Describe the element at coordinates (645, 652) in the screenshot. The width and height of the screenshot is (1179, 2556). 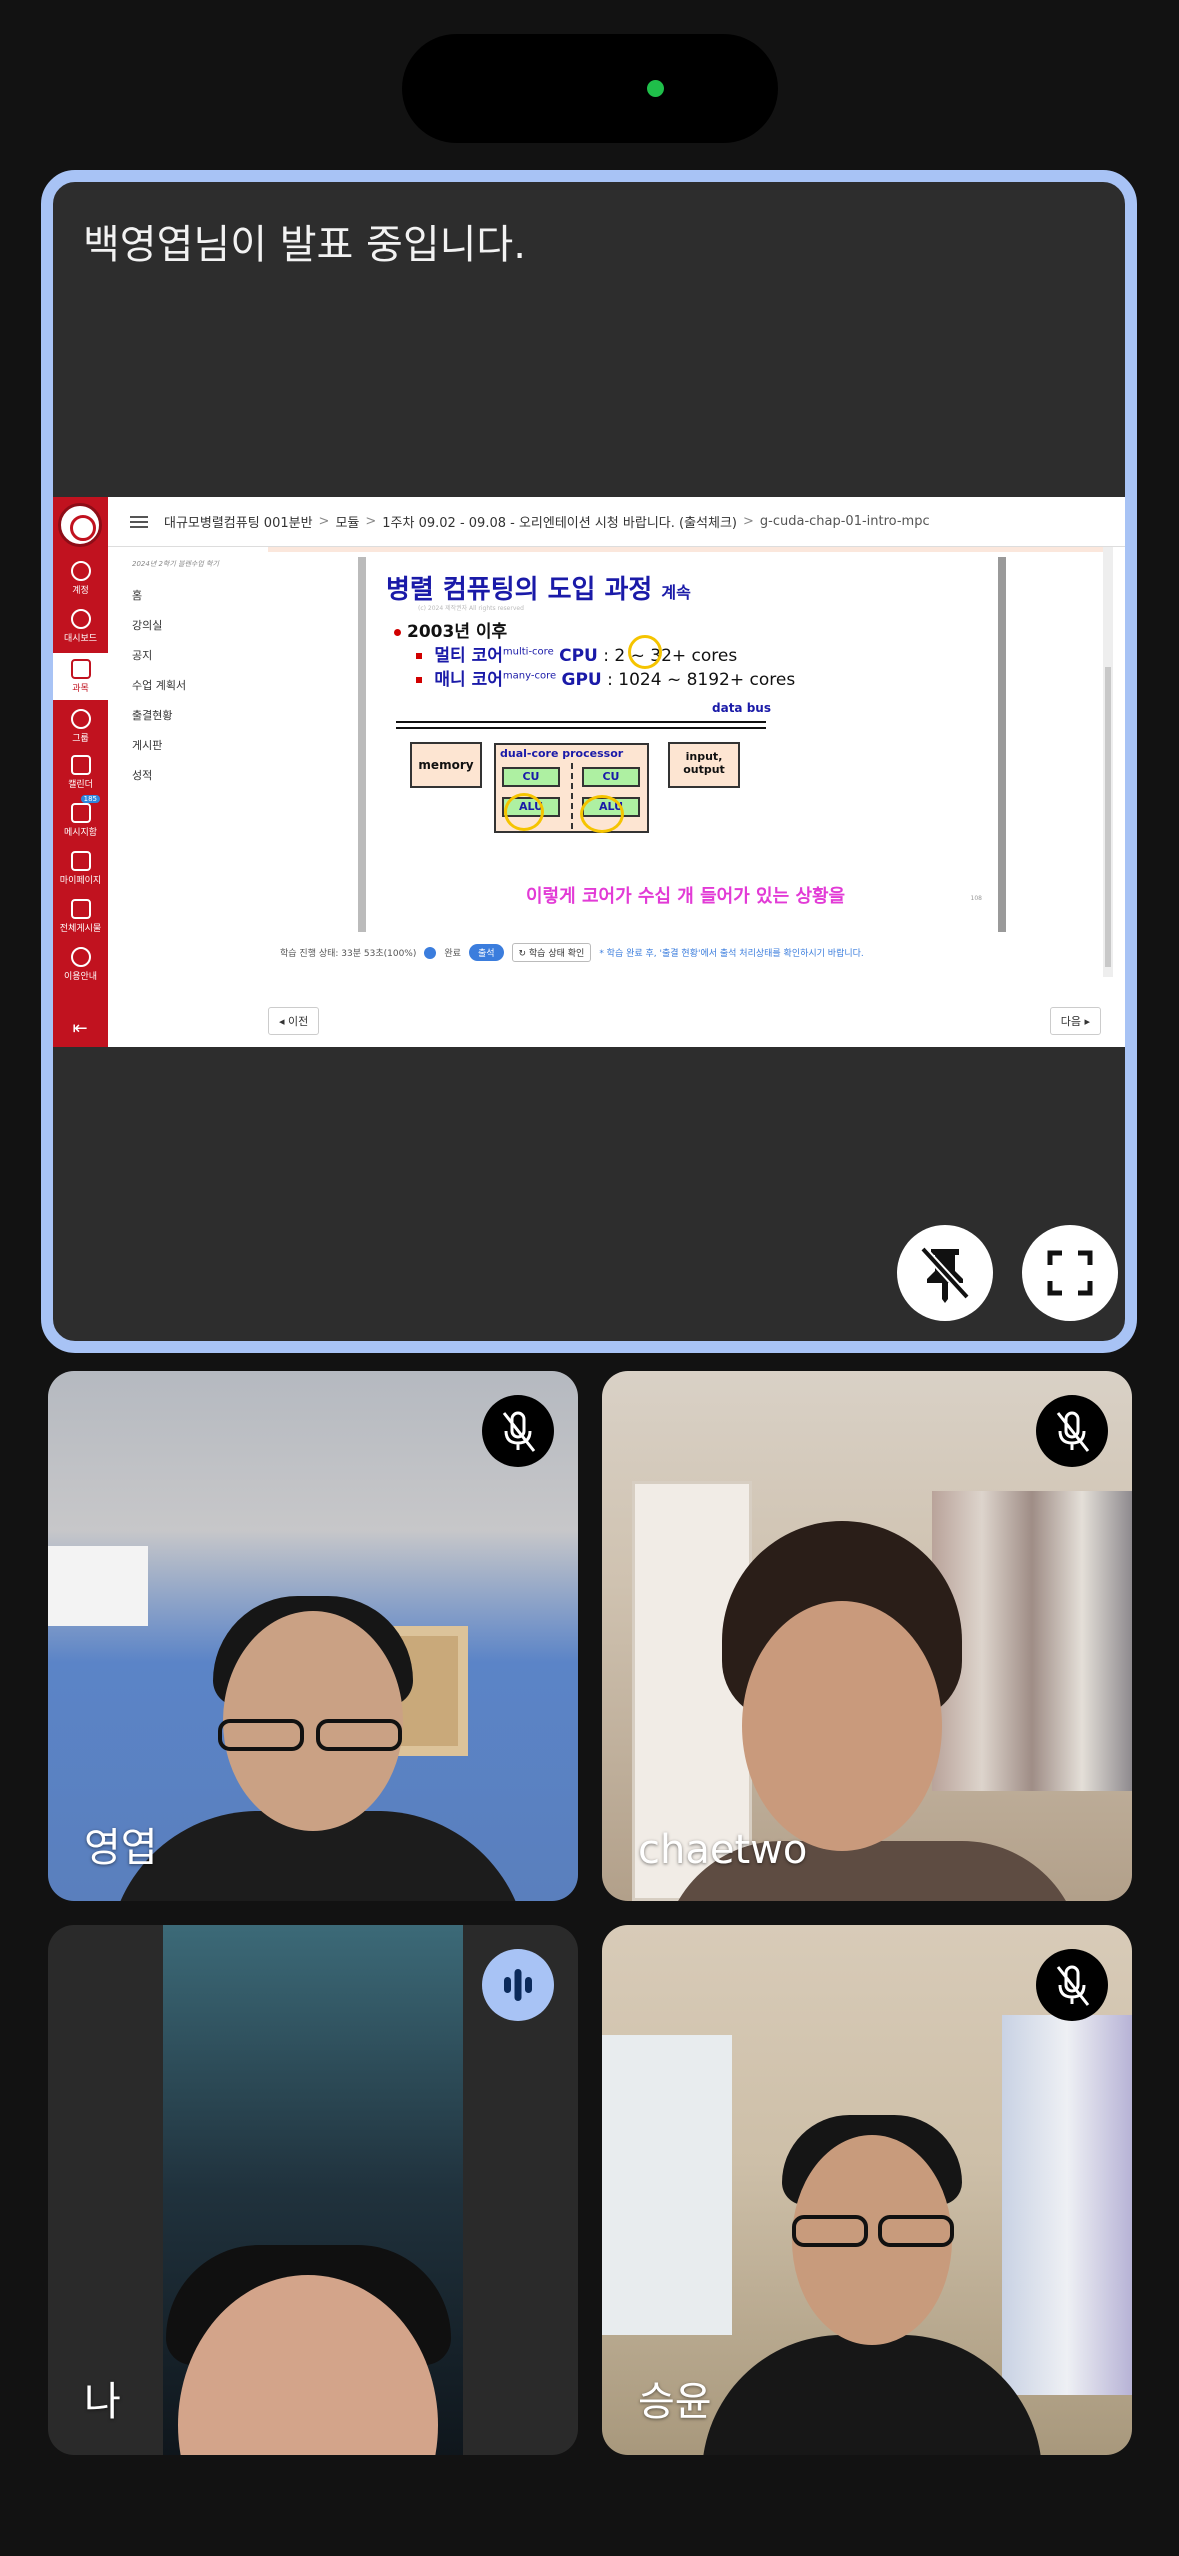
I see `highlight-circle` at that location.